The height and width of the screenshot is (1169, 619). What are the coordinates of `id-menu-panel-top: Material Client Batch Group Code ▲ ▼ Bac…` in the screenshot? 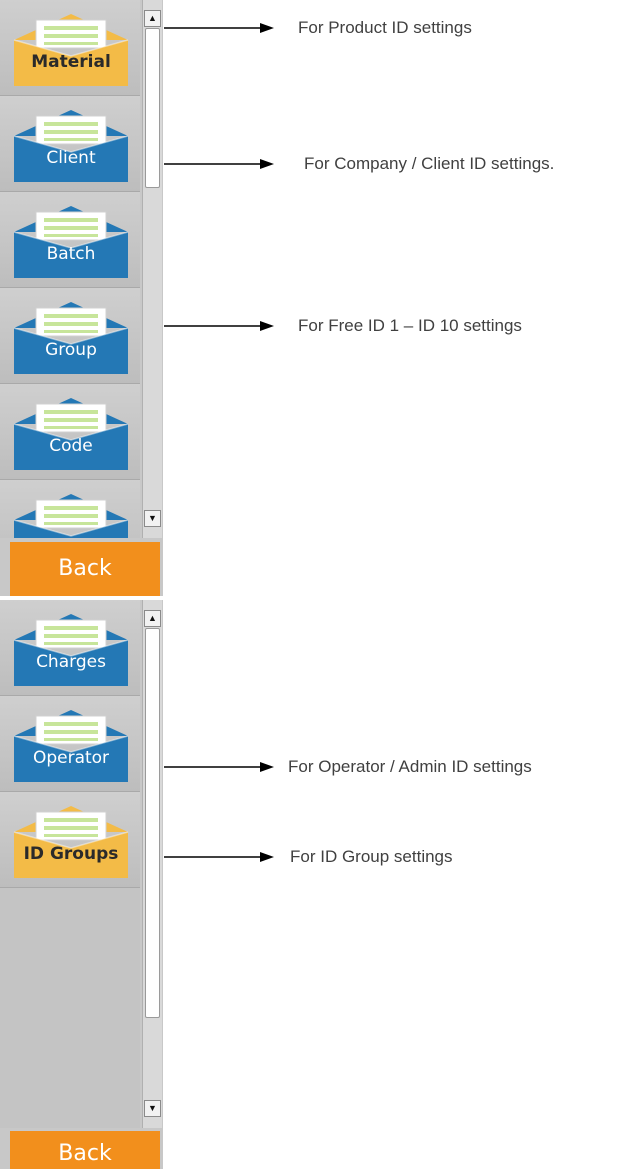 It's located at (81, 298).